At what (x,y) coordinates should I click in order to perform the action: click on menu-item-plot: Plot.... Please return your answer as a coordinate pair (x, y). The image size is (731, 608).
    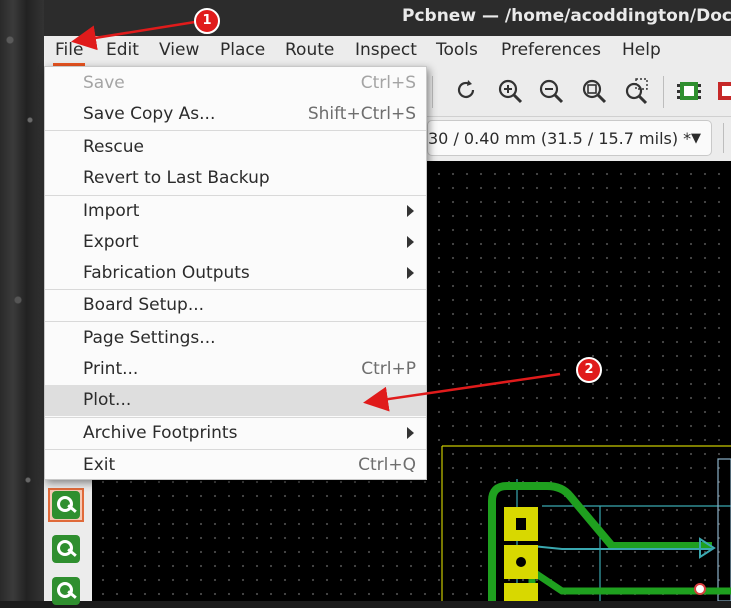
    Looking at the image, I should click on (235, 400).